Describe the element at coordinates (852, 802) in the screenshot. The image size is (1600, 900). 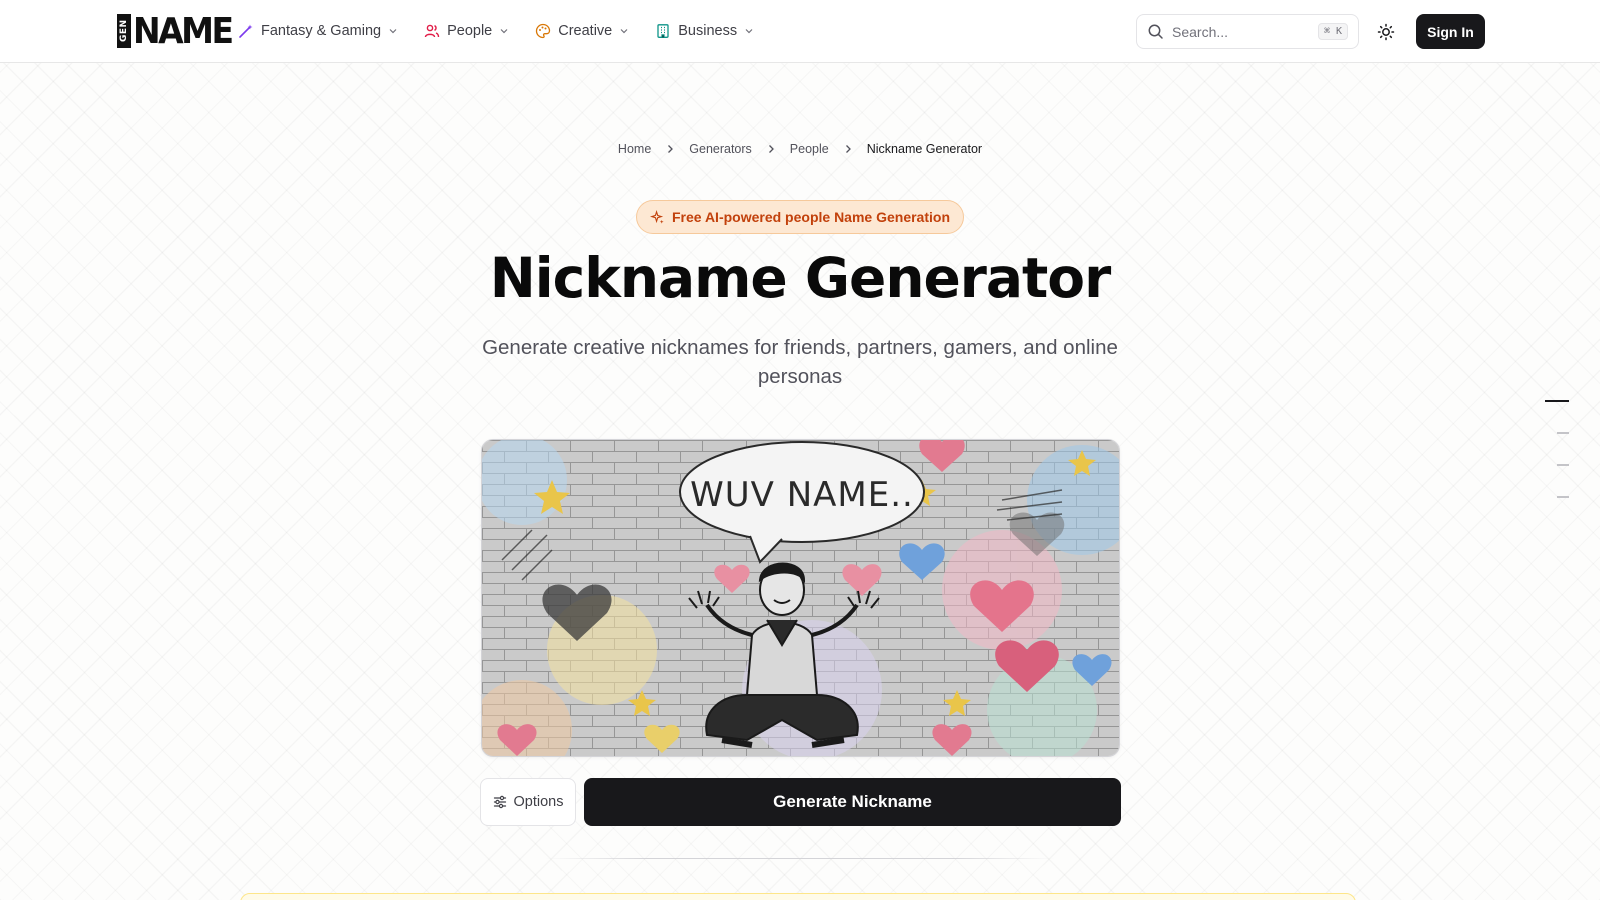
I see `generate-nickname-button: Generate Nickname` at that location.